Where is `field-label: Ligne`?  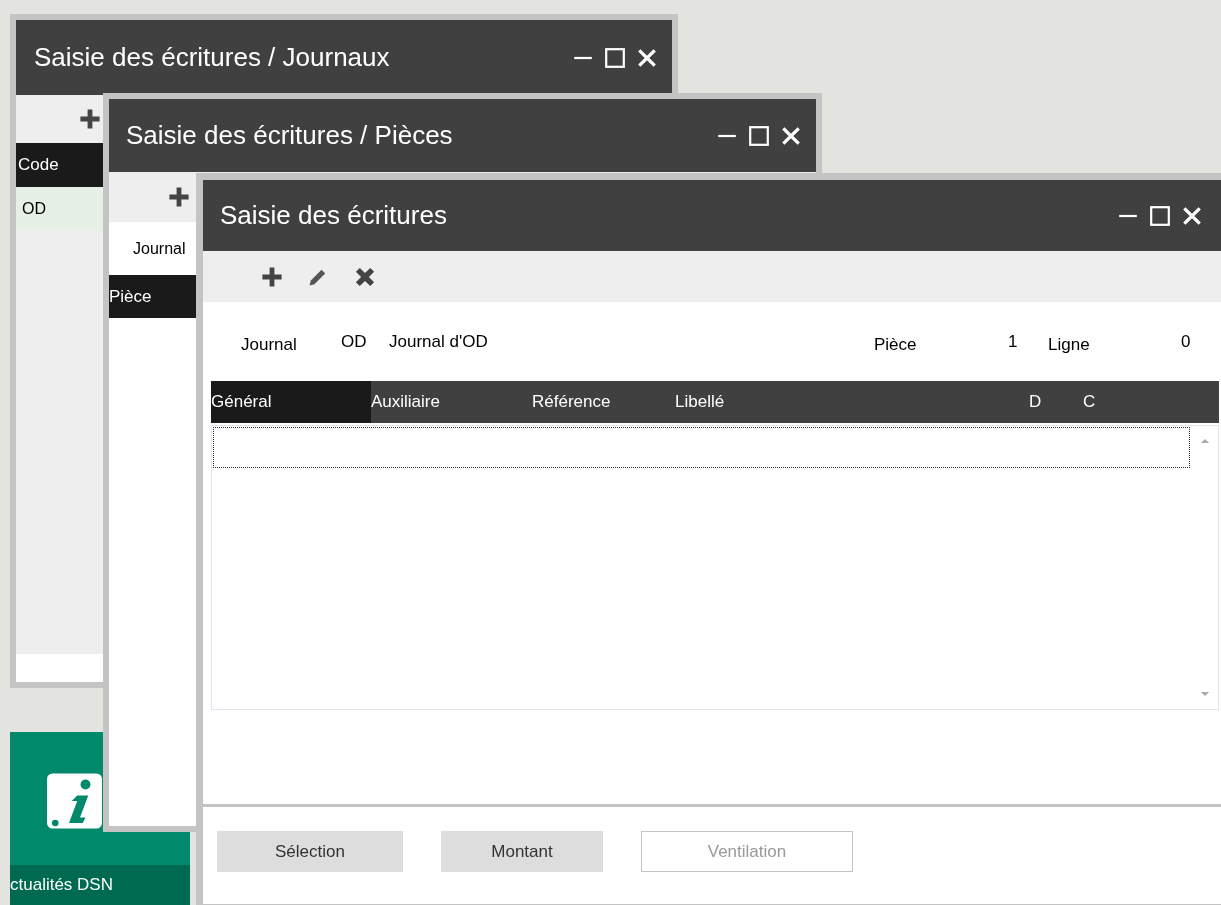 field-label: Ligne is located at coordinates (1069, 345).